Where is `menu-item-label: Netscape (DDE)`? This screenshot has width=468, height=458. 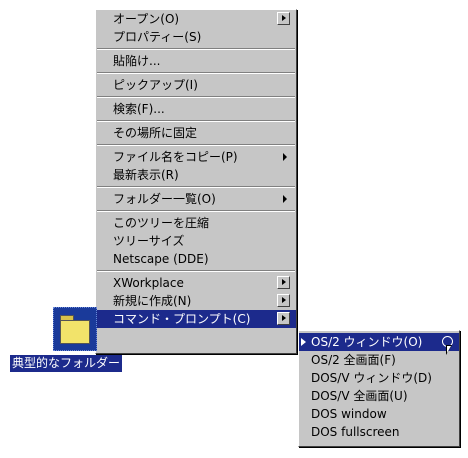
menu-item-label: Netscape (DDE) is located at coordinates (161, 259).